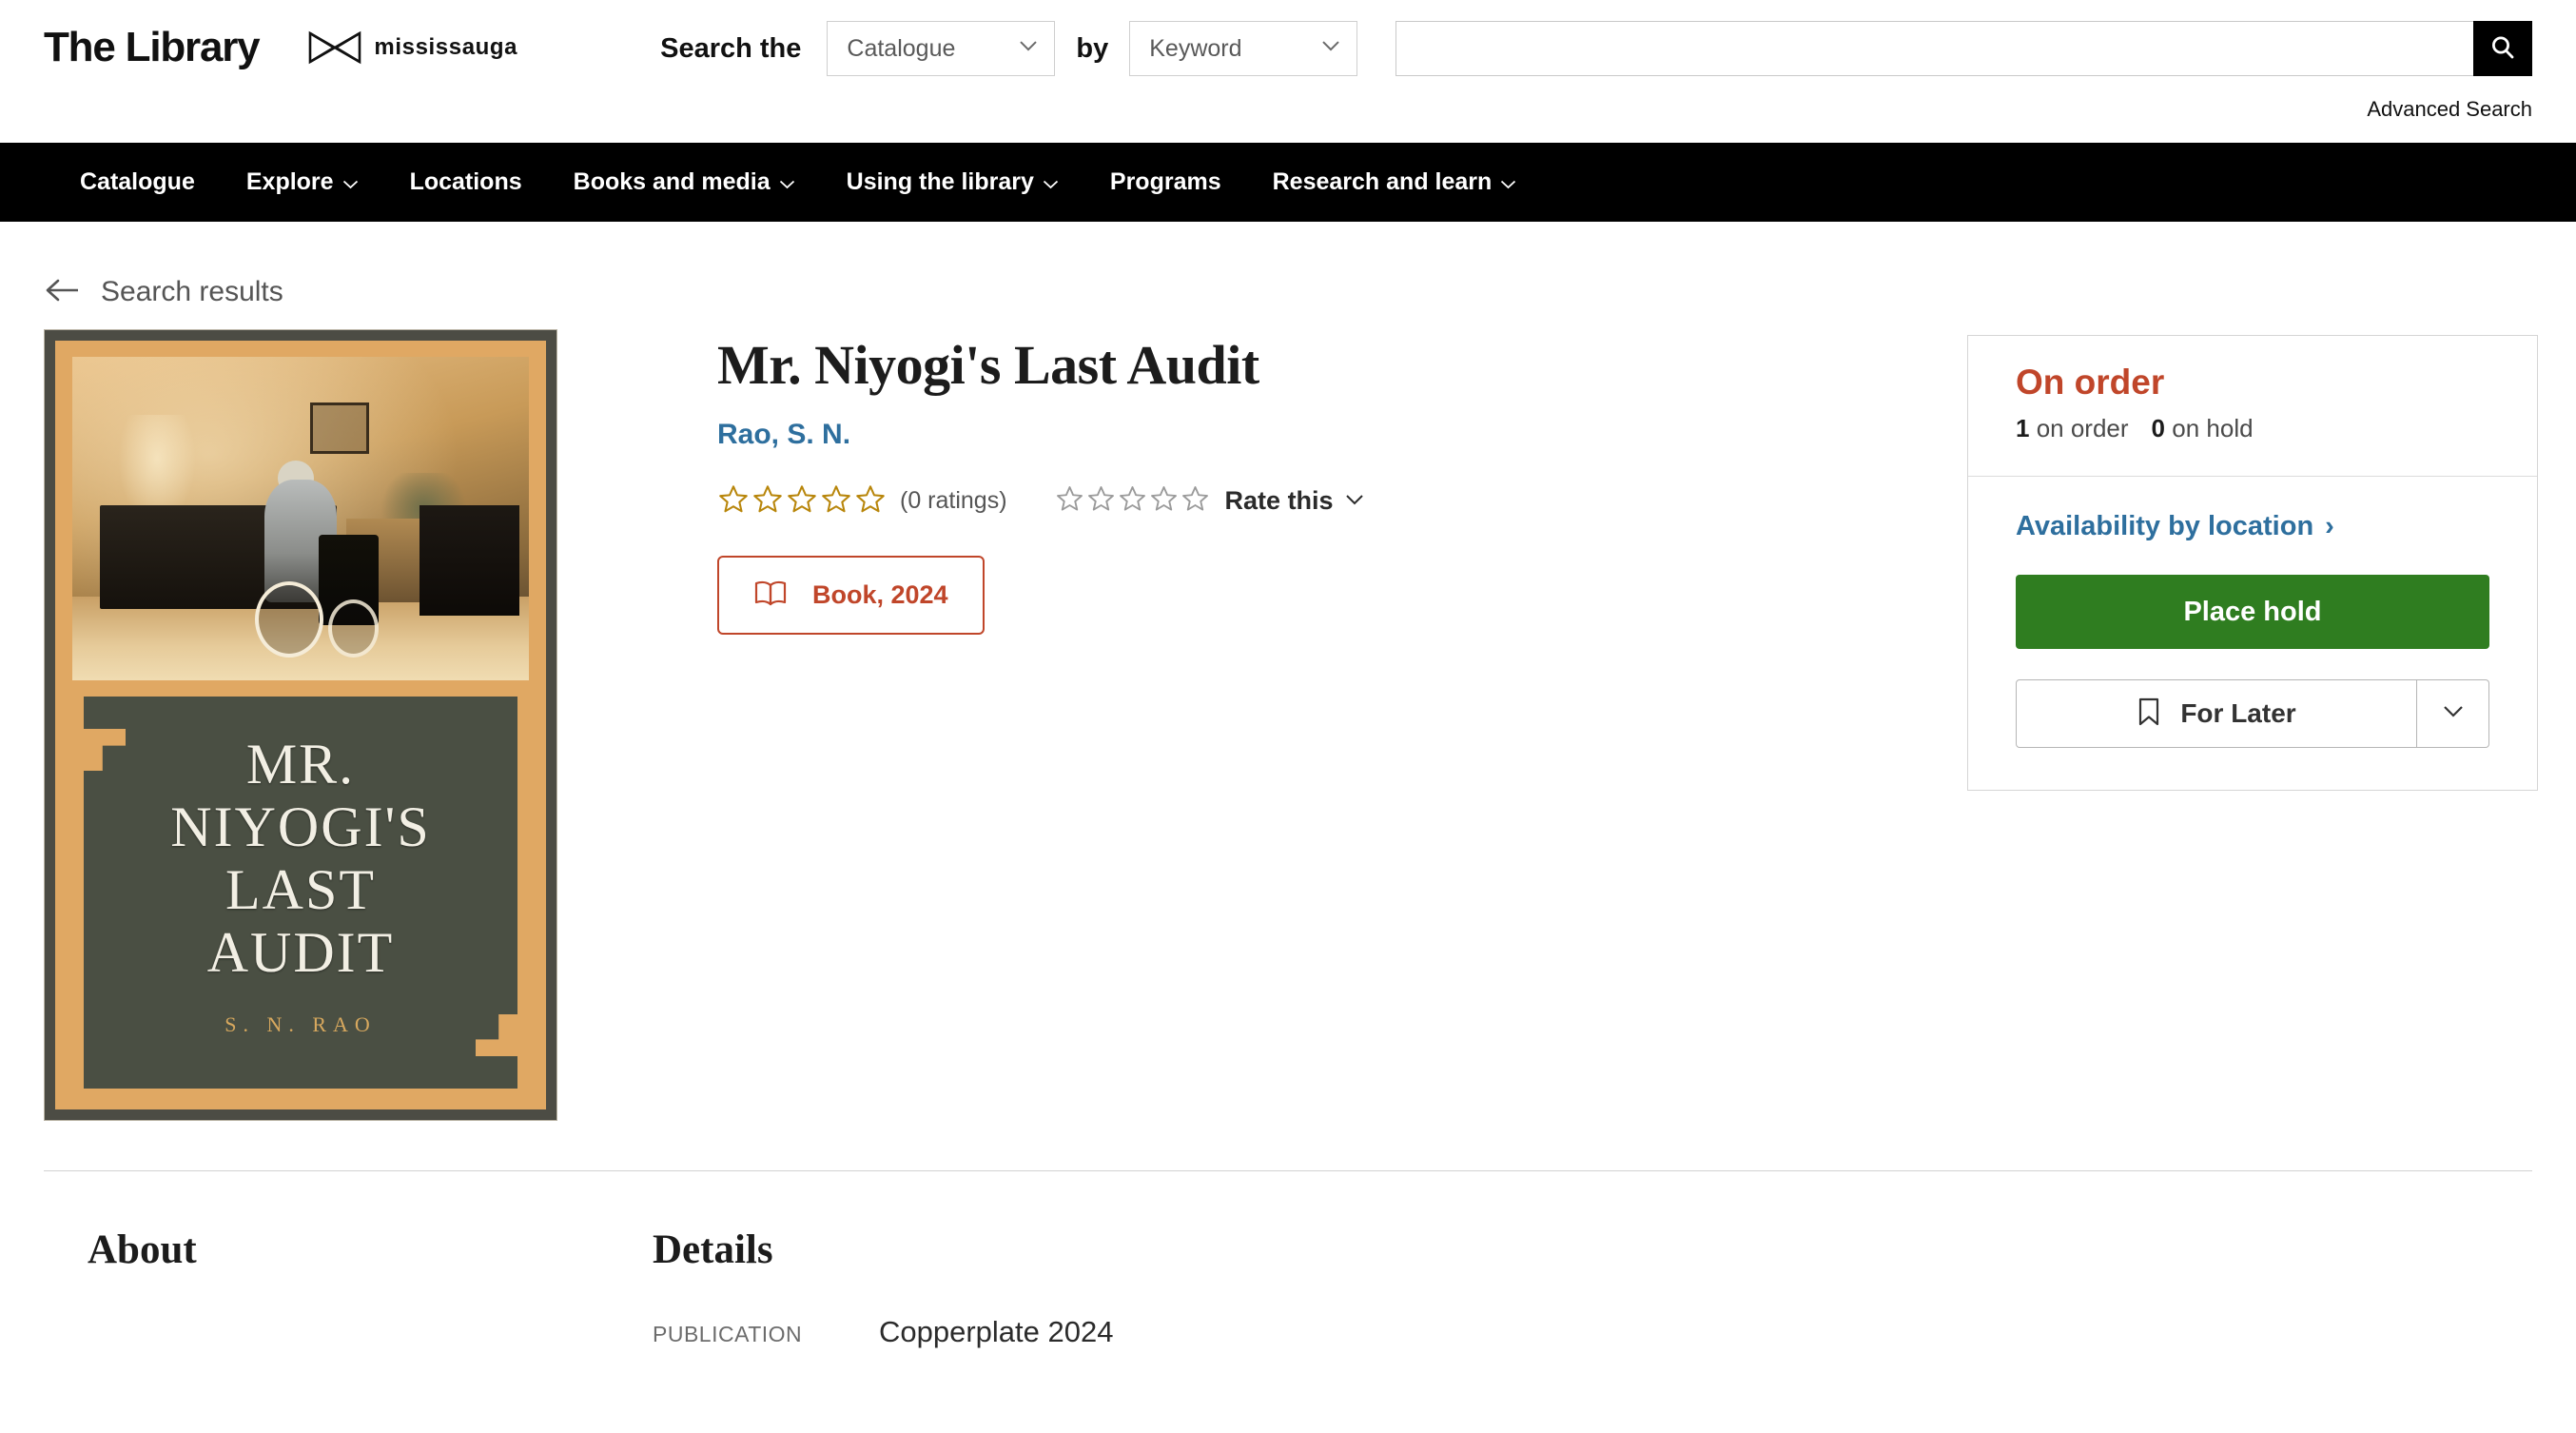  I want to click on brand-zone: The Library mississauga, so click(280, 35).